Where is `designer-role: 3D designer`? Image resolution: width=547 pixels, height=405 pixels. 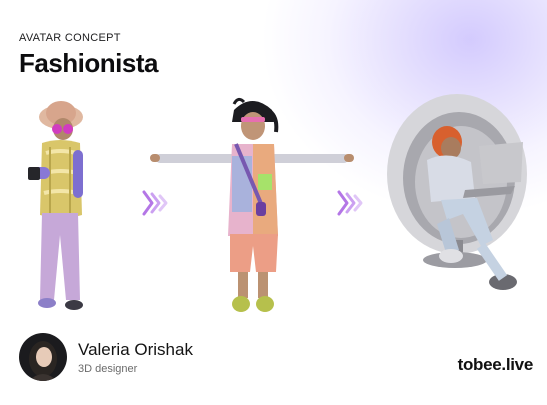 designer-role: 3D designer is located at coordinates (108, 368).